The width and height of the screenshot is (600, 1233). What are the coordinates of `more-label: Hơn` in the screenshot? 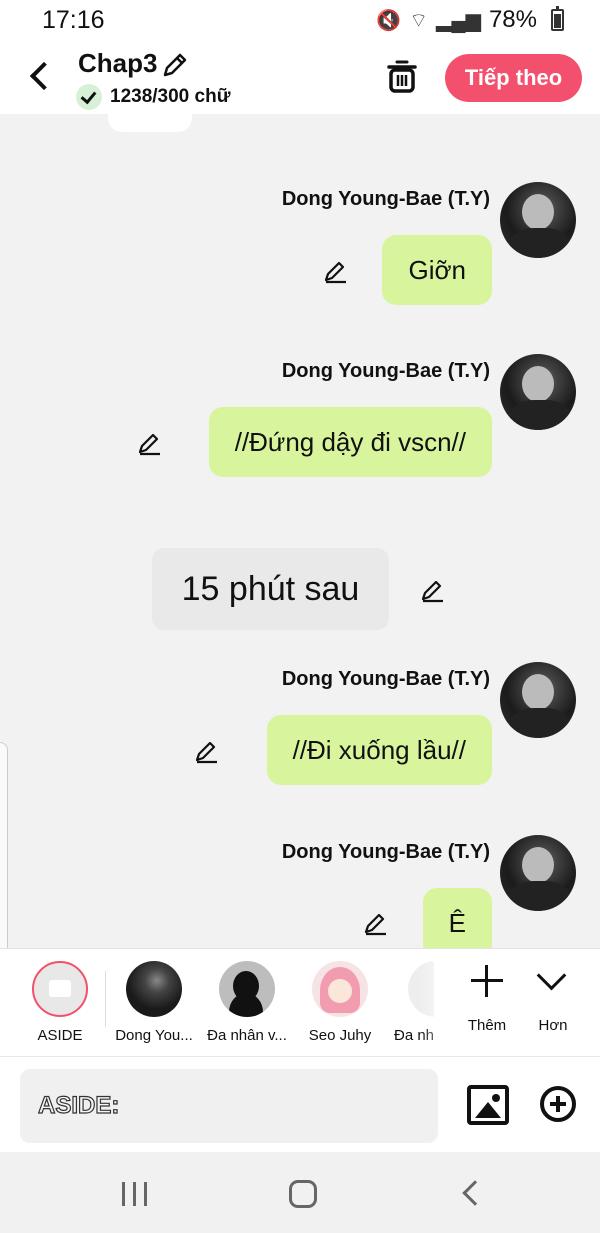 It's located at (553, 1025).